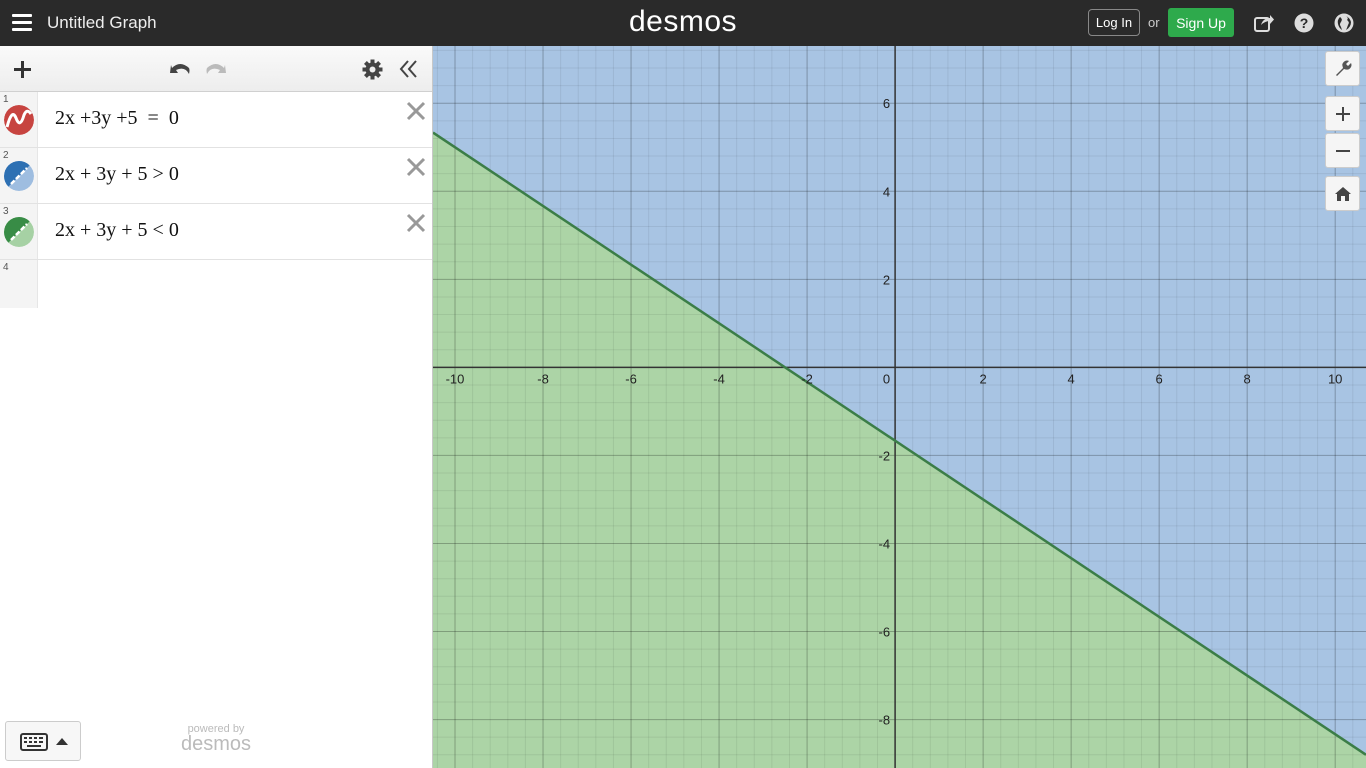 This screenshot has height=768, width=1366. Describe the element at coordinates (885, 720) in the screenshot. I see `y-tick-label: -8` at that location.